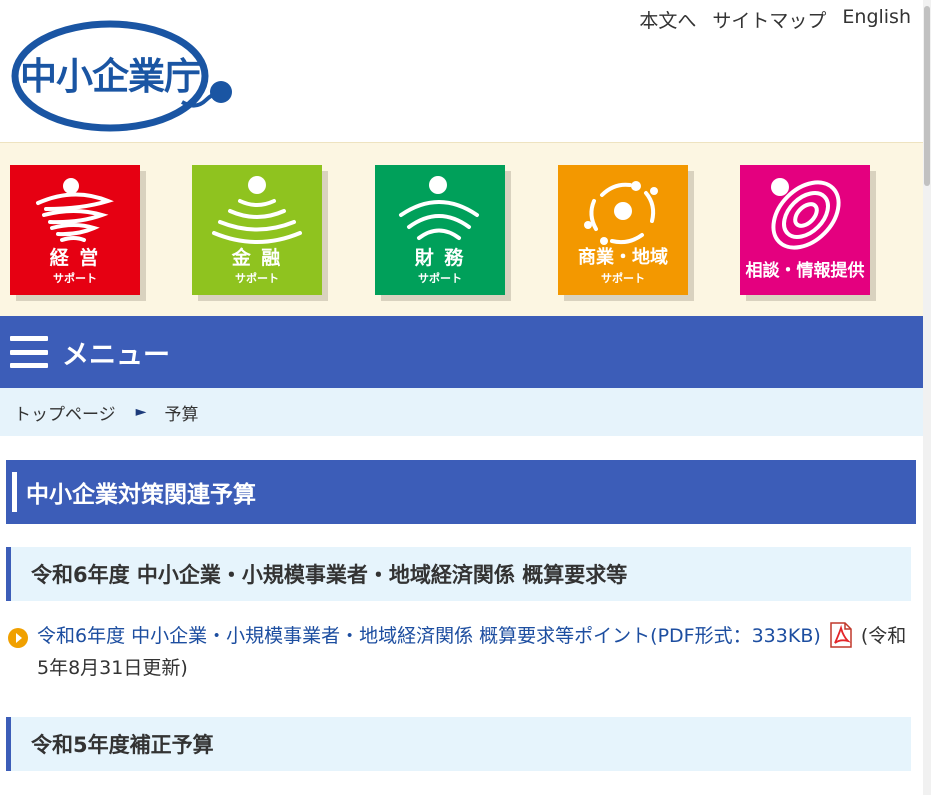  I want to click on english-link: English, so click(876, 19).